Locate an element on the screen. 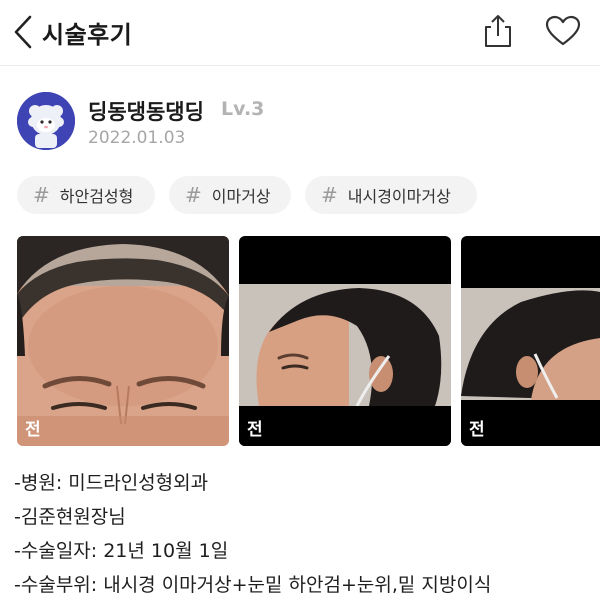 The width and height of the screenshot is (600, 600). author-name: 딩동댕동댕딩 is located at coordinates (146, 111).